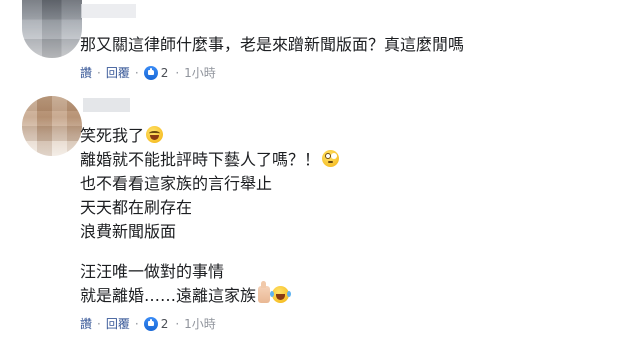  I want to click on face-with-tears-of-joy-icon, so click(280, 294).